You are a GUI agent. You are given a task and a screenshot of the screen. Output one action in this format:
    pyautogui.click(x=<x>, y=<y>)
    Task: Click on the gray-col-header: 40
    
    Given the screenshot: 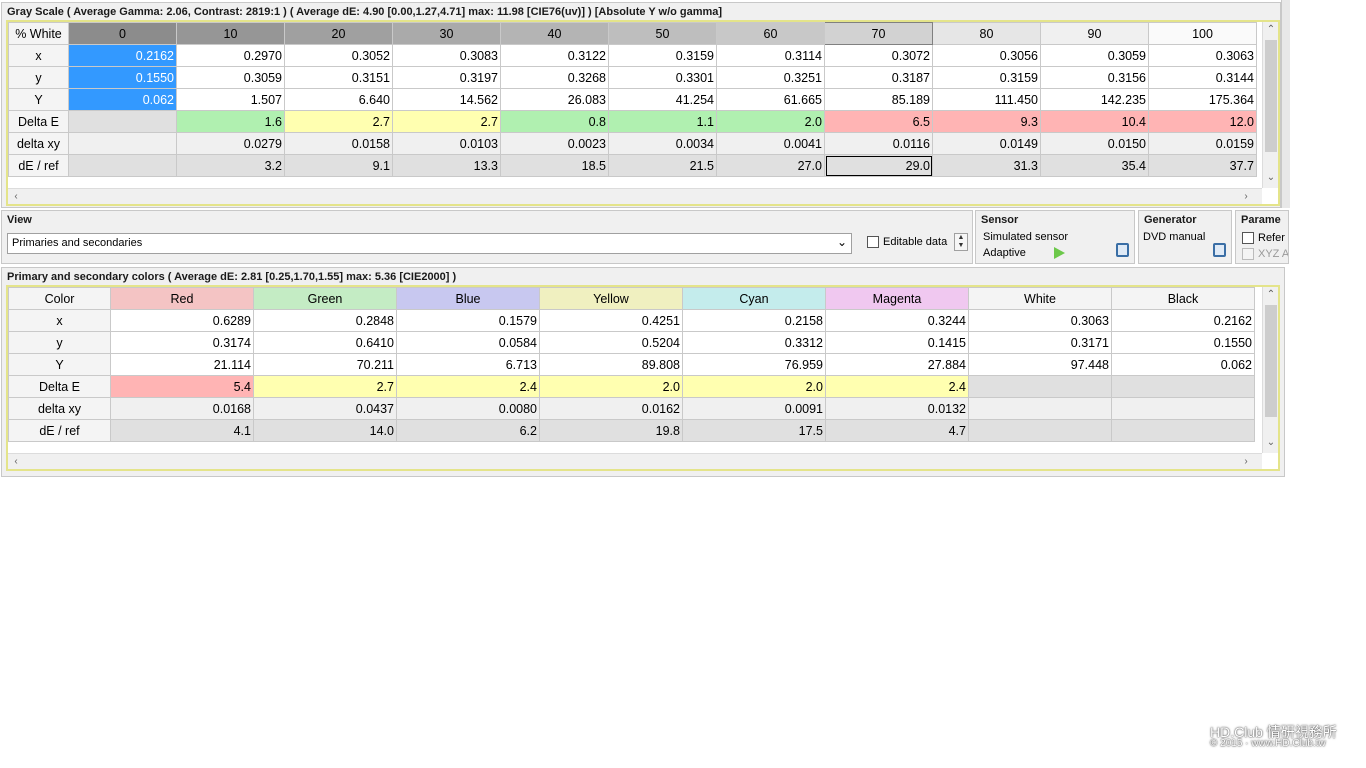 What is the action you would take?
    pyautogui.click(x=554, y=33)
    